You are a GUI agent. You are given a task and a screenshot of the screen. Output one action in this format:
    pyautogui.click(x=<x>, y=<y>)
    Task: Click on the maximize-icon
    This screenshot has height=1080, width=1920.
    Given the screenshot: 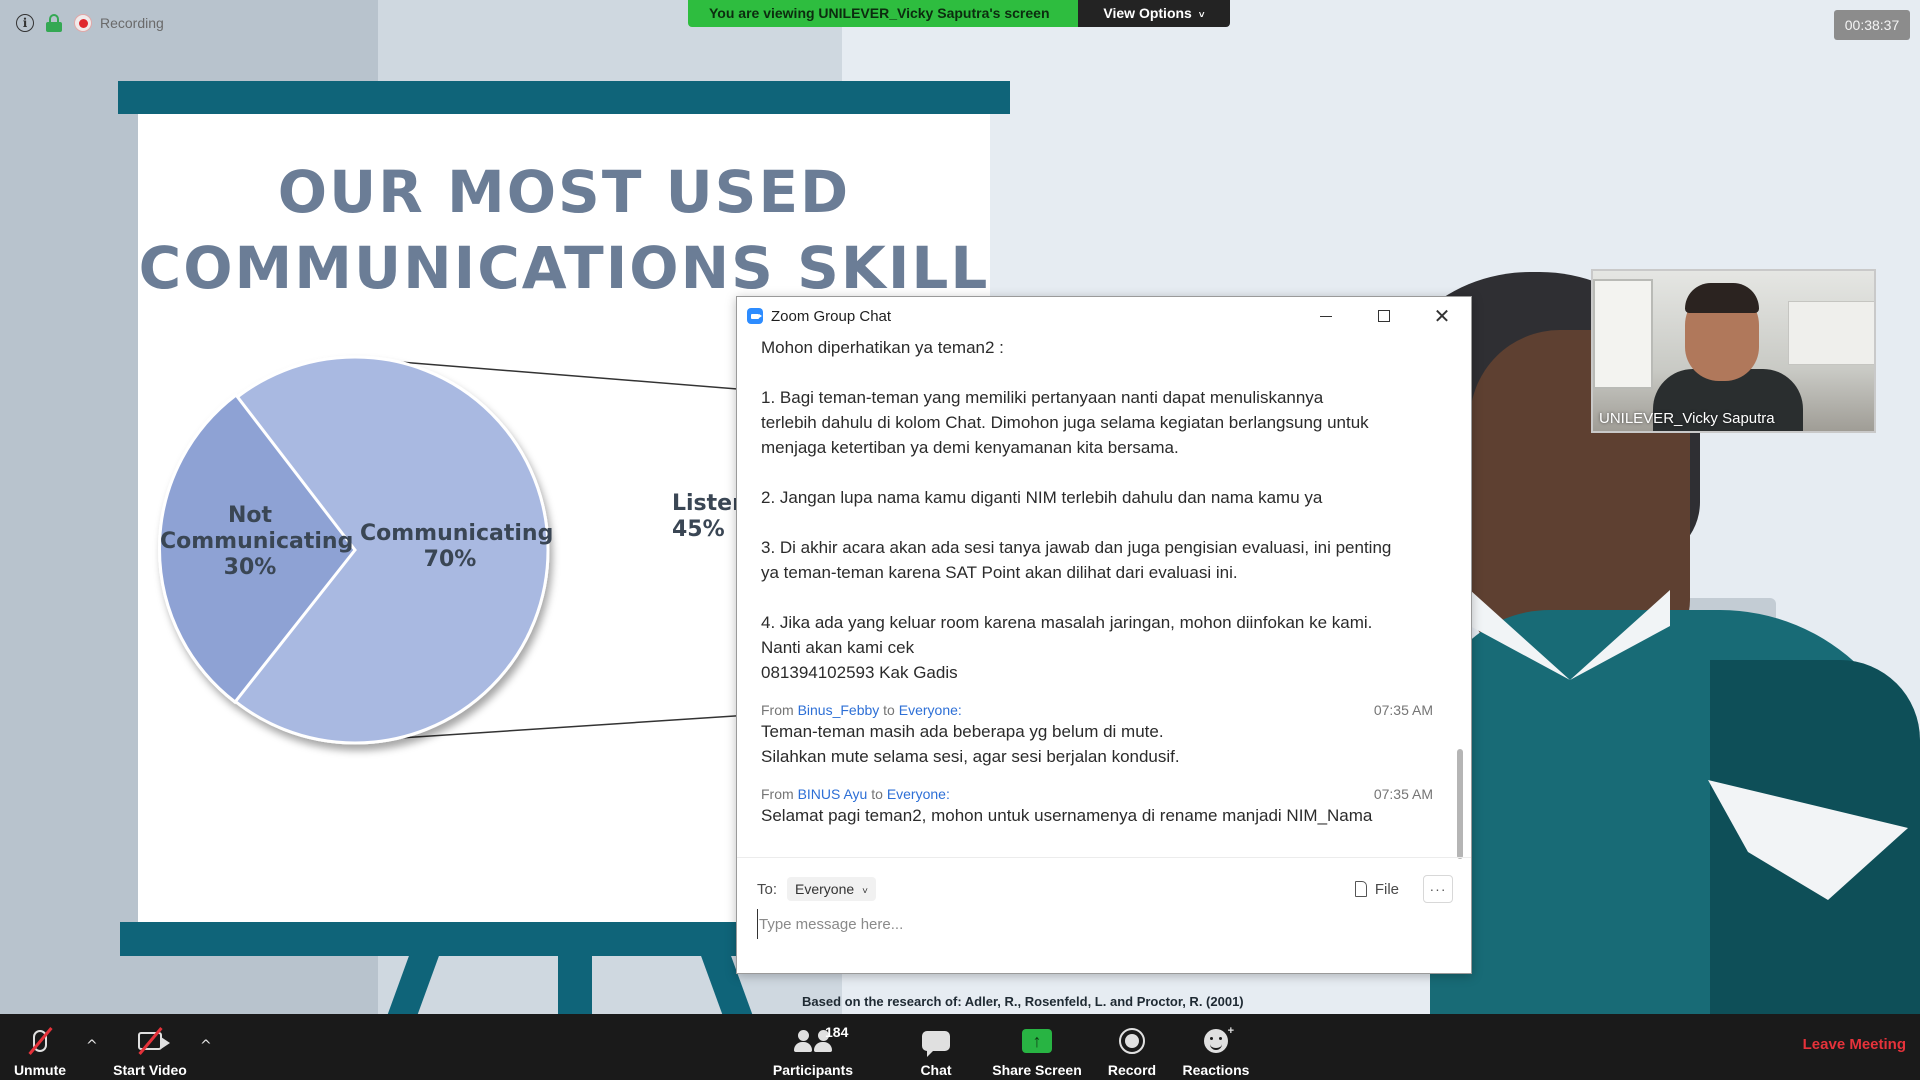 What is the action you would take?
    pyautogui.click(x=1384, y=316)
    